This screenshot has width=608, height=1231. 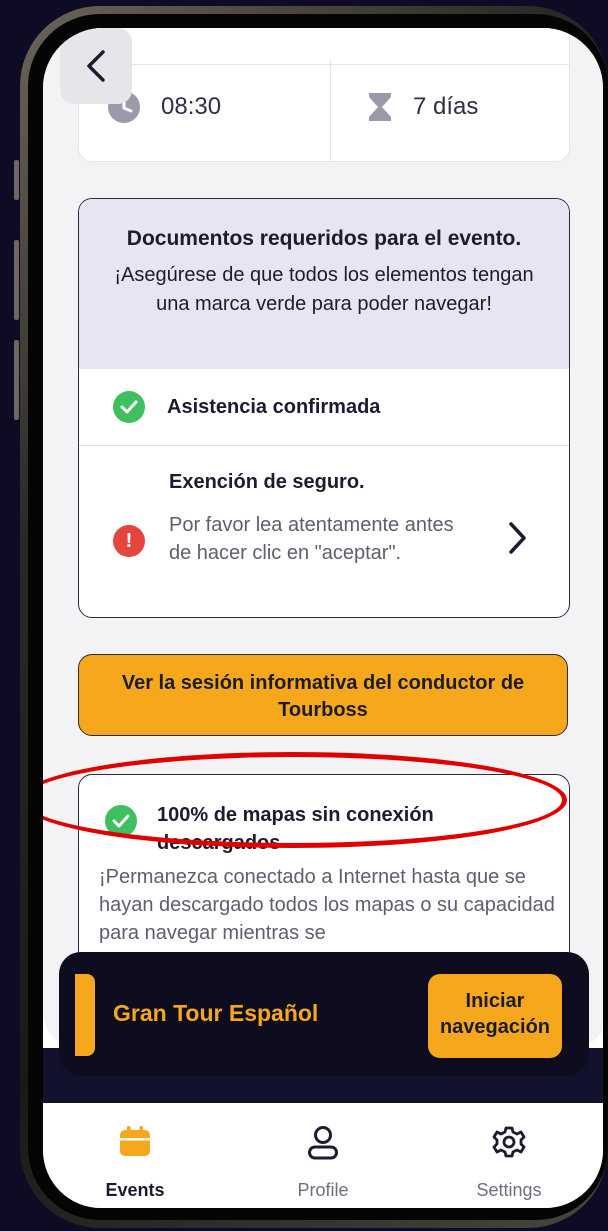 What do you see at coordinates (323, 1163) in the screenshot?
I see `tab-profile: Profile` at bounding box center [323, 1163].